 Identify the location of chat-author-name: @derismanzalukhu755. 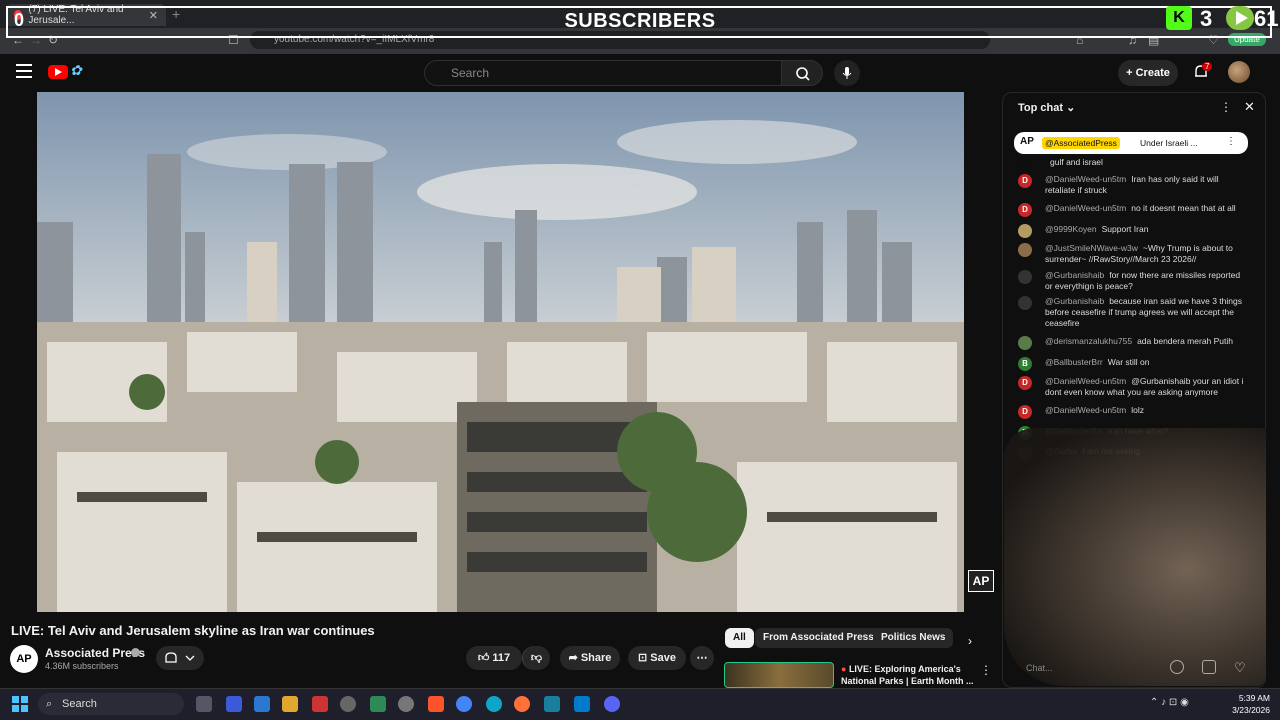
(1088, 341).